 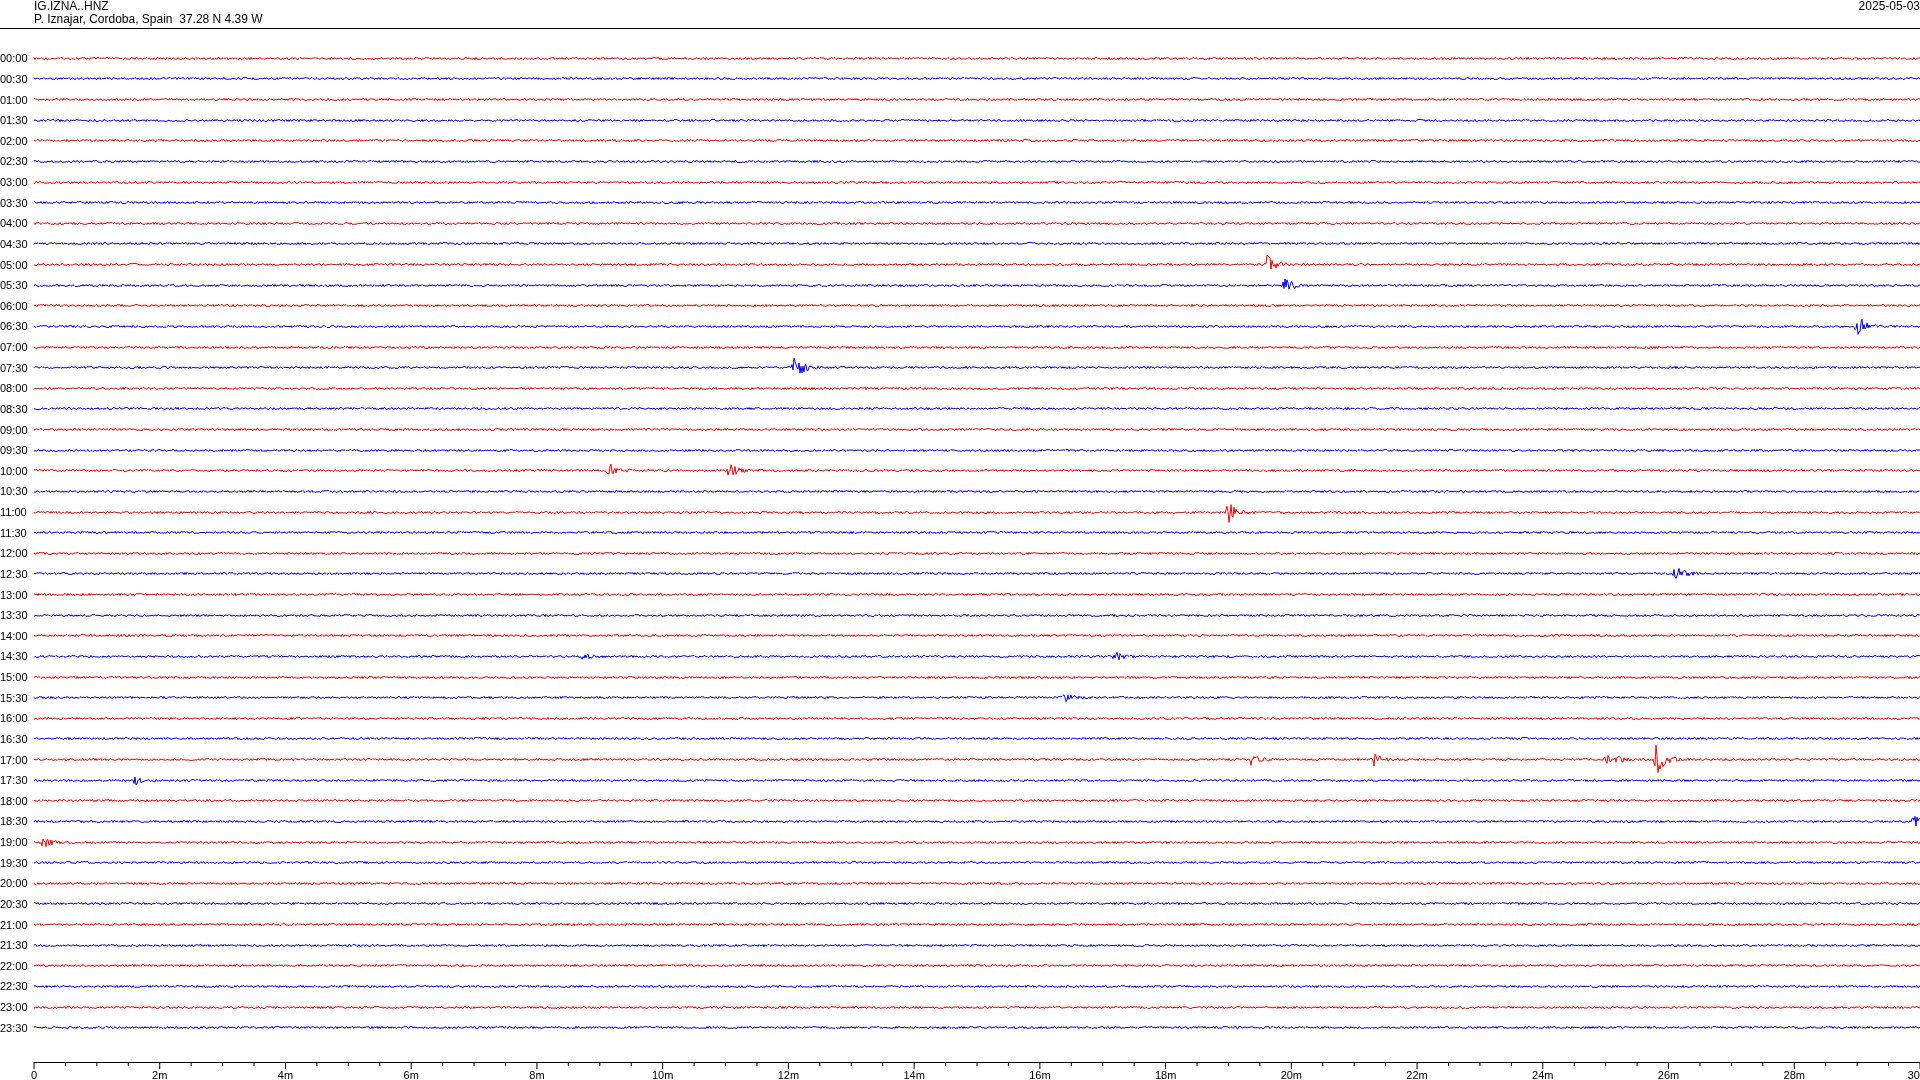 What do you see at coordinates (14, 326) in the screenshot?
I see `time-label: 06:30` at bounding box center [14, 326].